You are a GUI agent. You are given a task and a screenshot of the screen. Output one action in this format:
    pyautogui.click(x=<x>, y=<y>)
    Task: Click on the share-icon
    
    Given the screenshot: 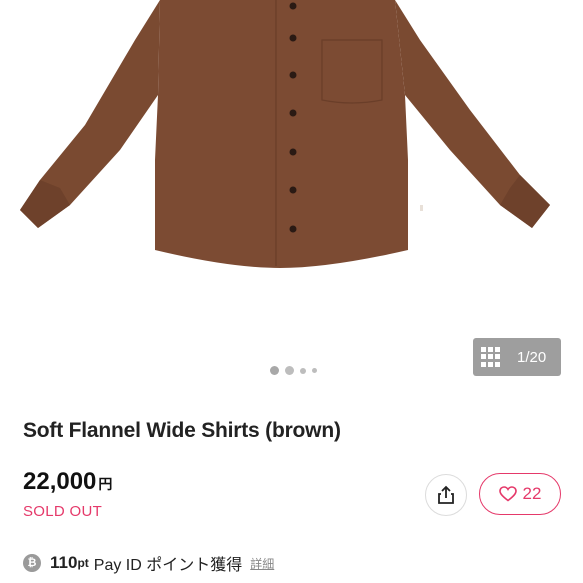 What is the action you would take?
    pyautogui.click(x=446, y=494)
    